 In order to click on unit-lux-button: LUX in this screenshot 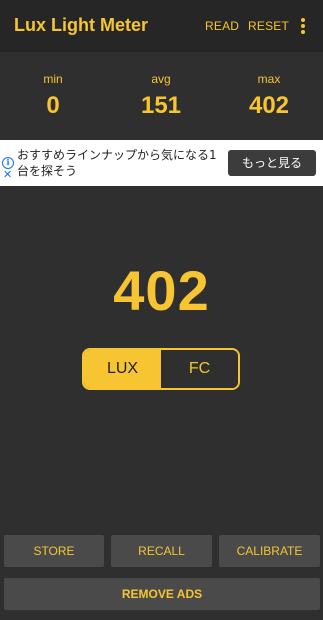, I will do `click(122, 369)`.